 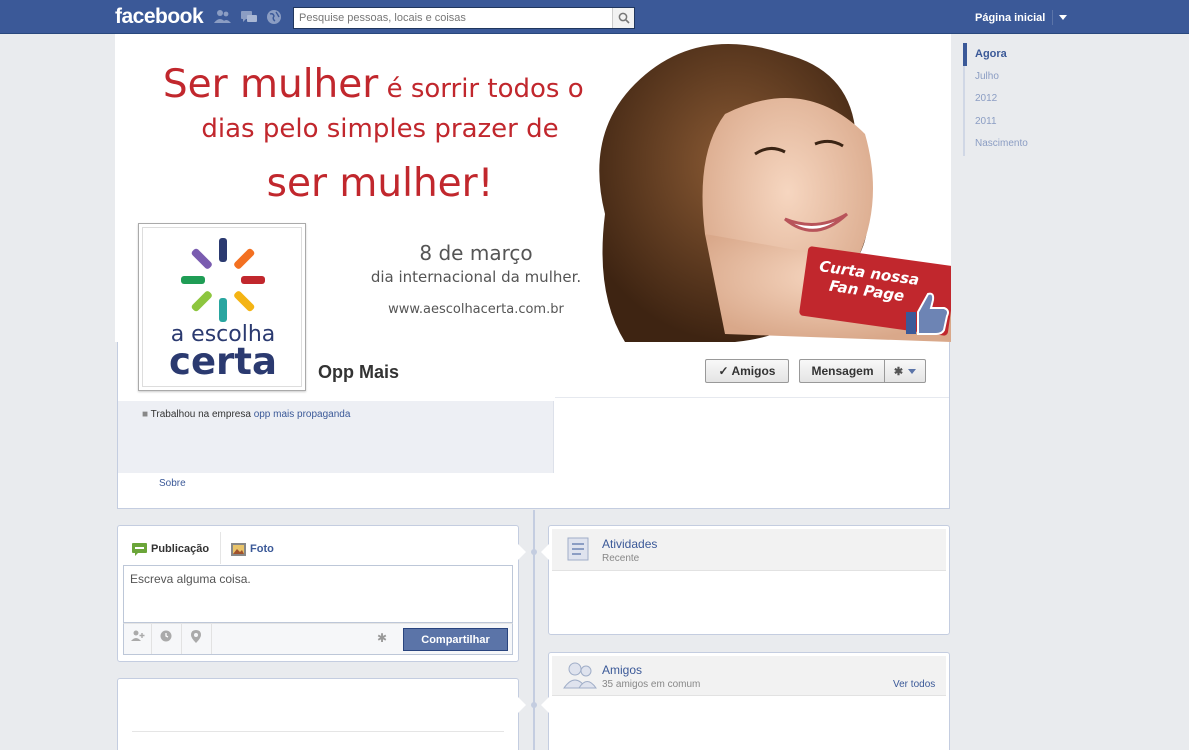 What do you see at coordinates (318, 714) in the screenshot?
I see `timeline-story-box` at bounding box center [318, 714].